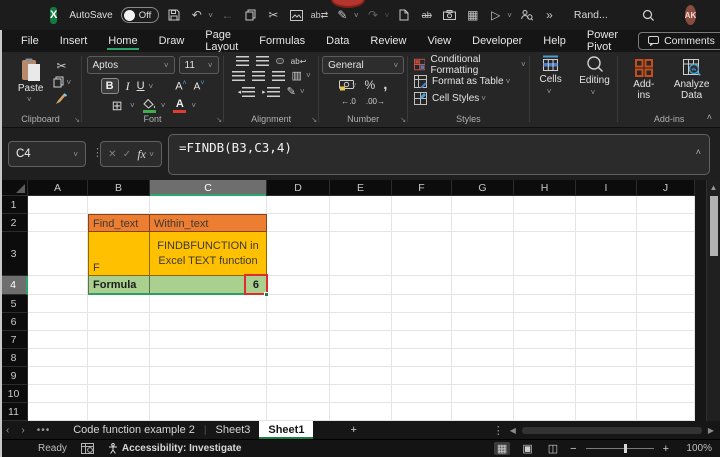 The height and width of the screenshot is (457, 720). What do you see at coordinates (282, 41) in the screenshot?
I see `tab-formulas: Formulas` at bounding box center [282, 41].